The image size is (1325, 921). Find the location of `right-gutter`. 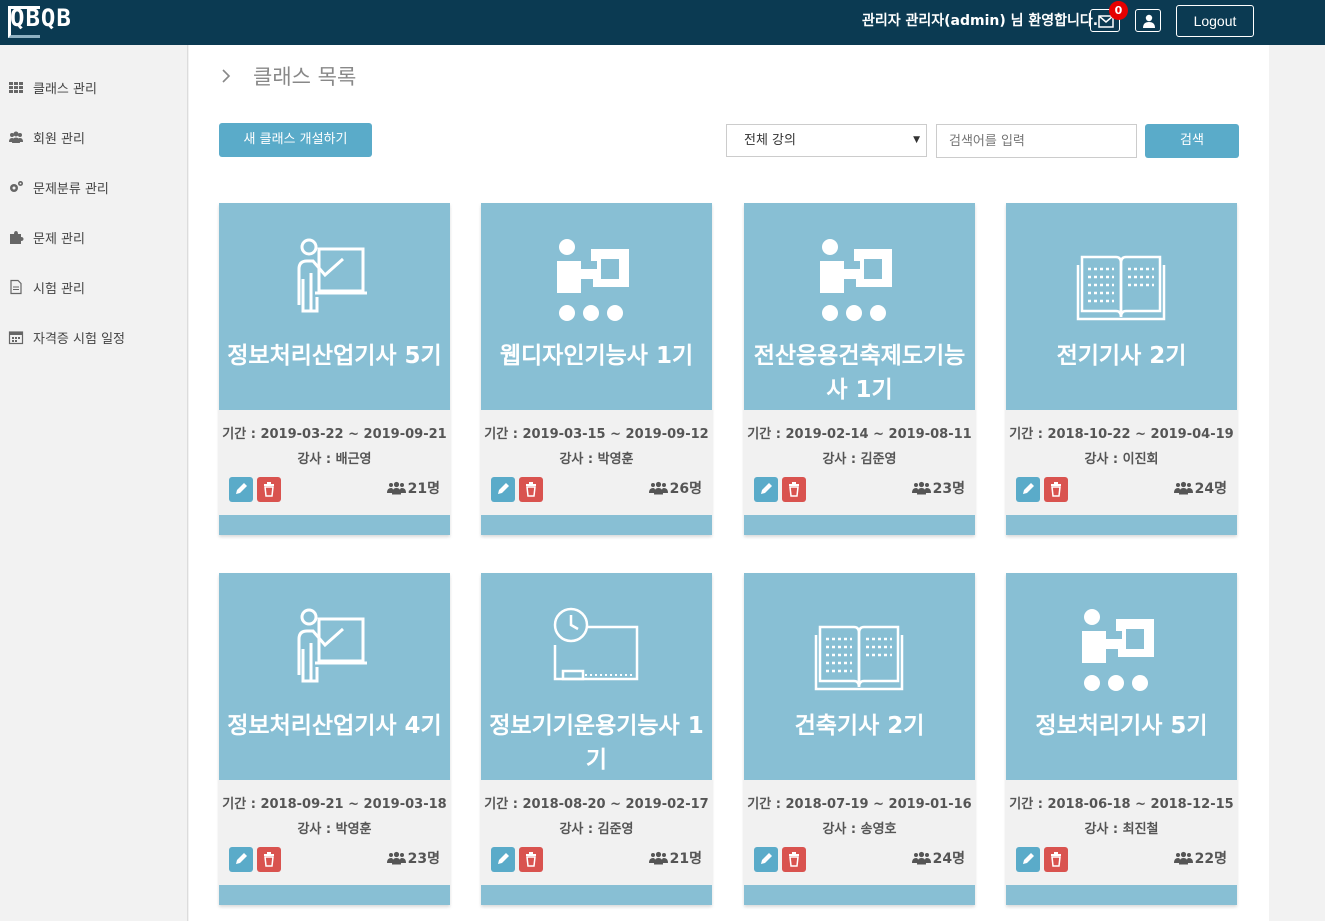

right-gutter is located at coordinates (1297, 483).